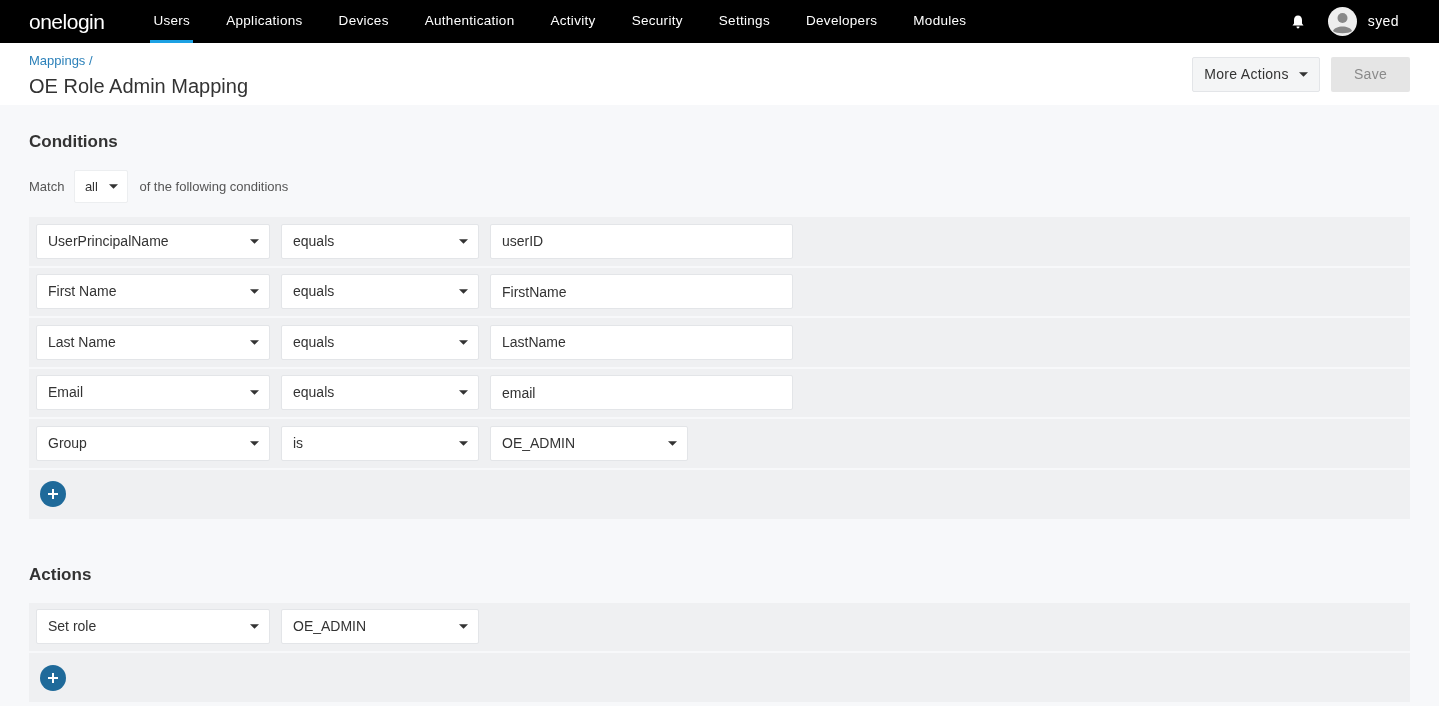  What do you see at coordinates (61, 574) in the screenshot?
I see `section-heading: Actions` at bounding box center [61, 574].